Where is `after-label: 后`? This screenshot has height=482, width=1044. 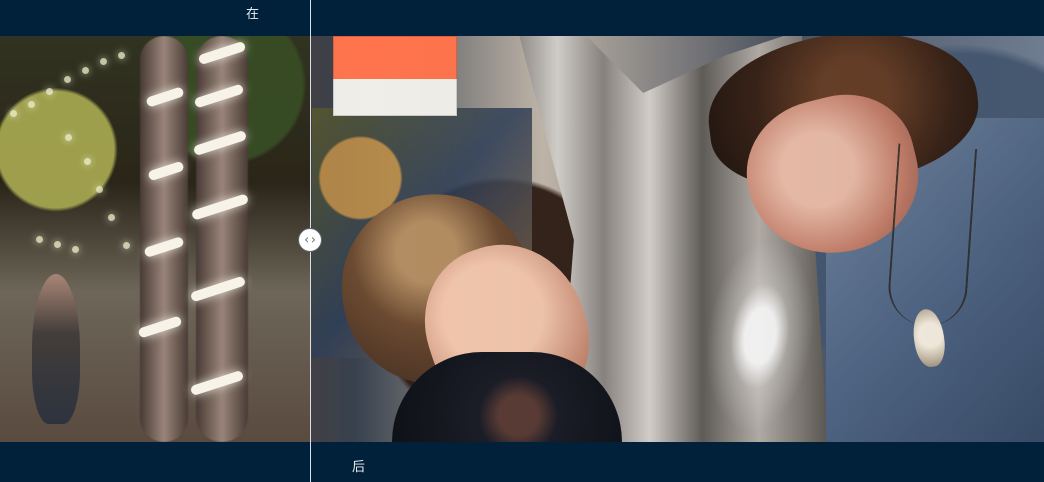
after-label: 后 is located at coordinates (359, 467).